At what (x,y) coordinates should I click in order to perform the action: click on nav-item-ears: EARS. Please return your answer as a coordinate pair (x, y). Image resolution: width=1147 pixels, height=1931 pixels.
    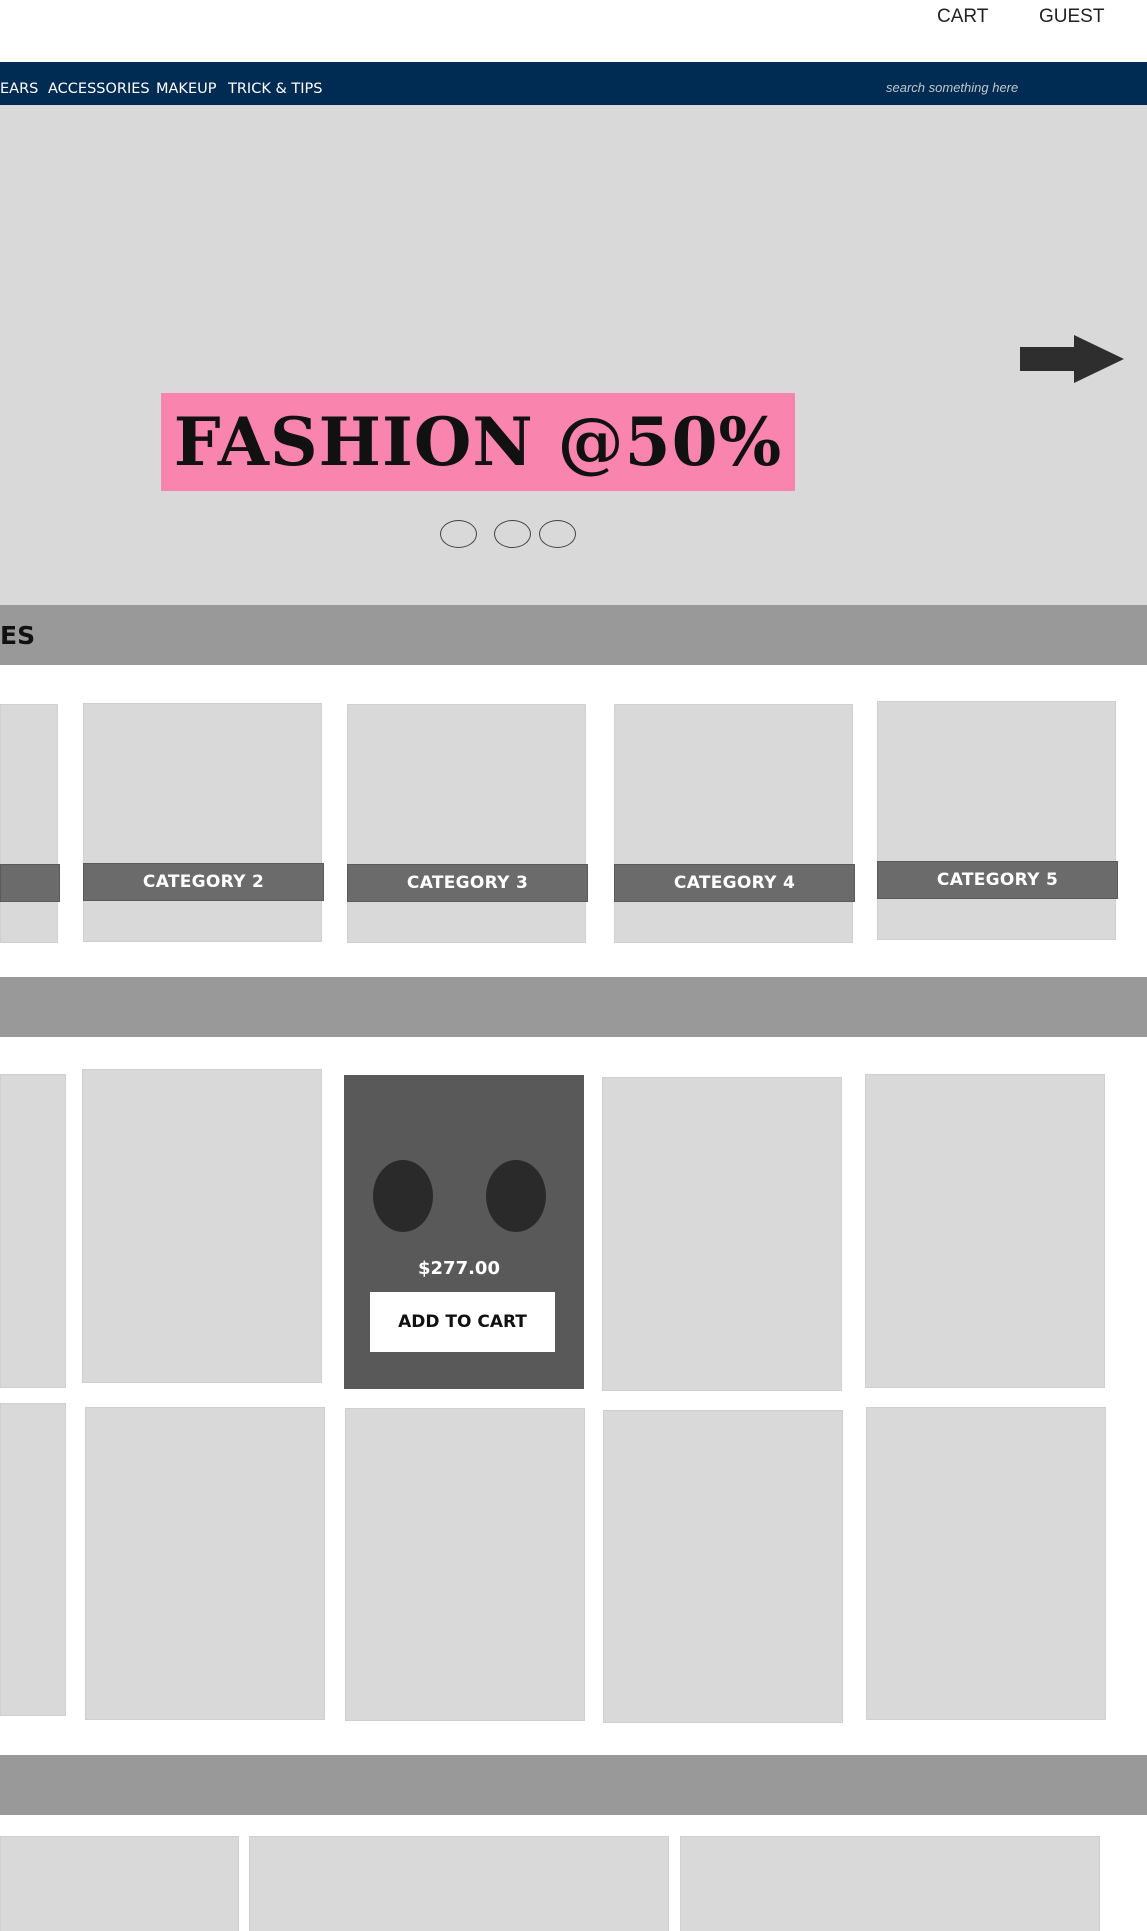
    Looking at the image, I should click on (19, 89).